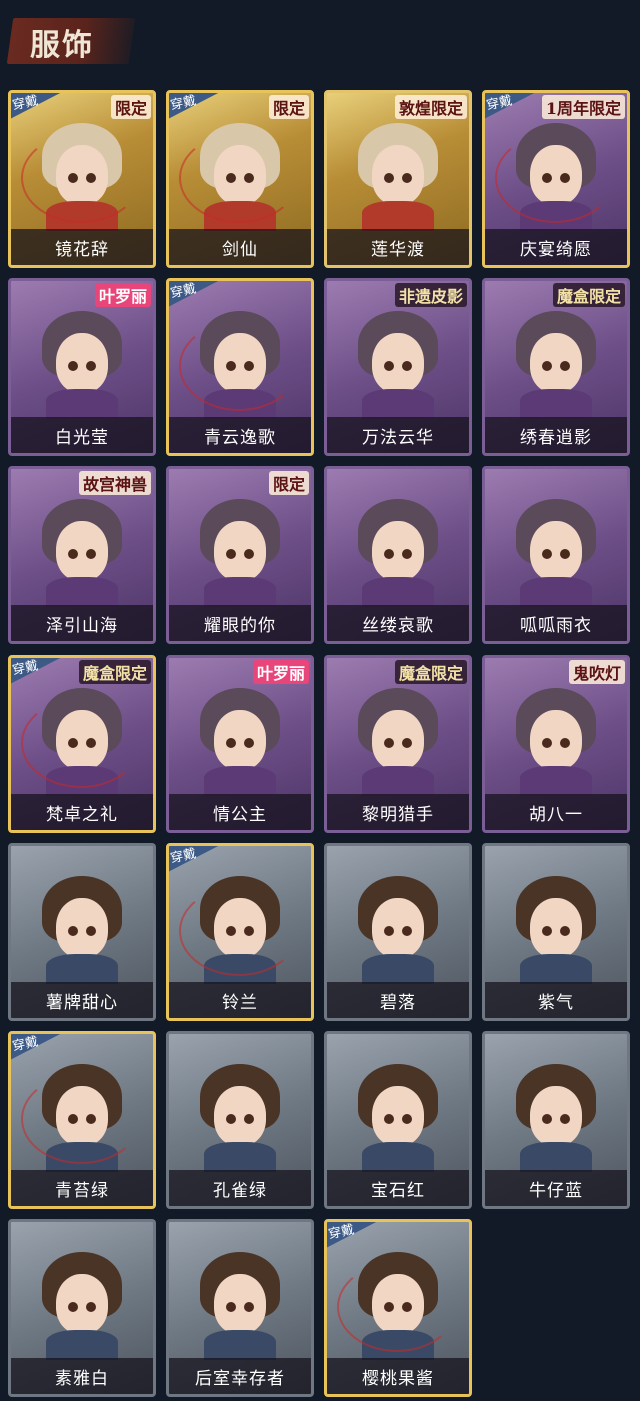  What do you see at coordinates (240, 932) in the screenshot?
I see `costume-card: 穿戴 铃兰` at bounding box center [240, 932].